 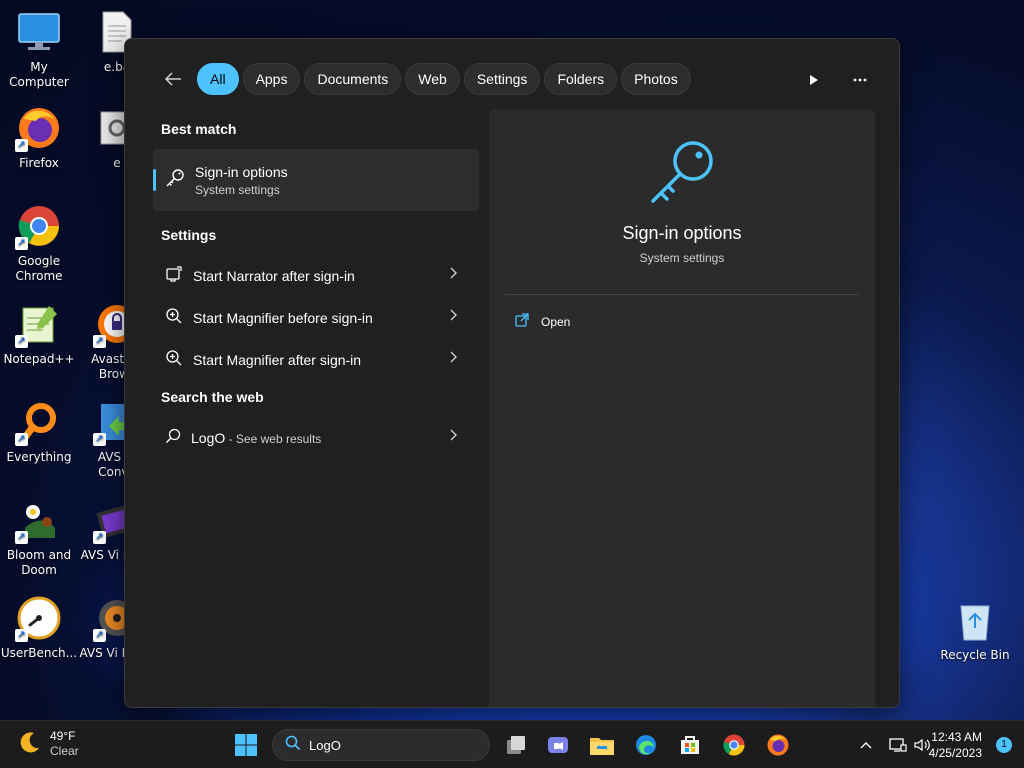 I want to click on desktop-icon-firefox: ↗ Firefox, so click(x=39, y=137).